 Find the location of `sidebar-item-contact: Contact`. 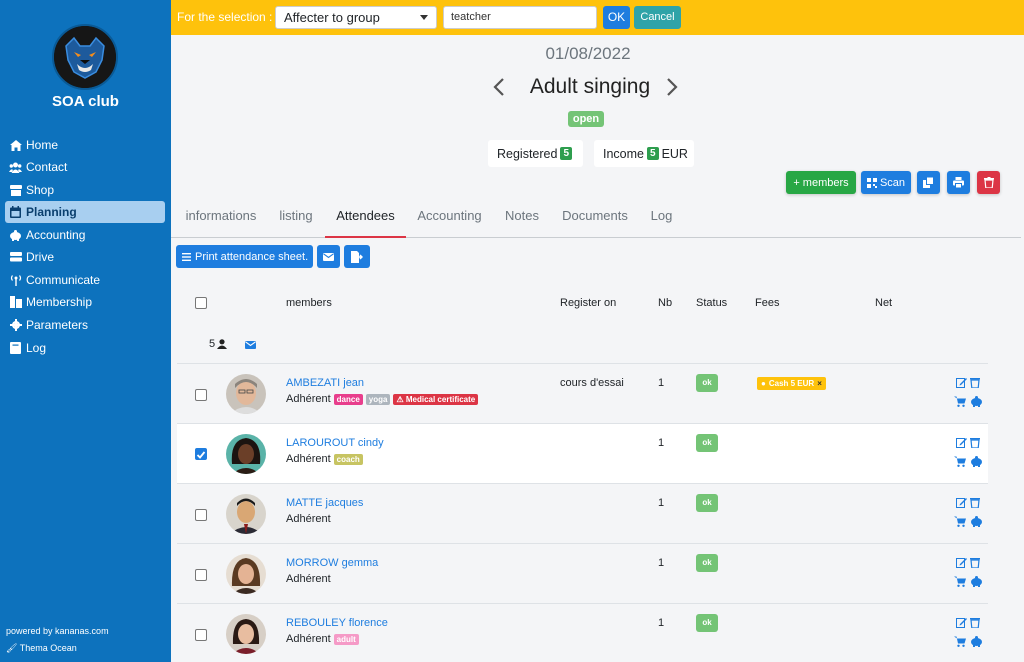

sidebar-item-contact: Contact is located at coordinates (85, 167).